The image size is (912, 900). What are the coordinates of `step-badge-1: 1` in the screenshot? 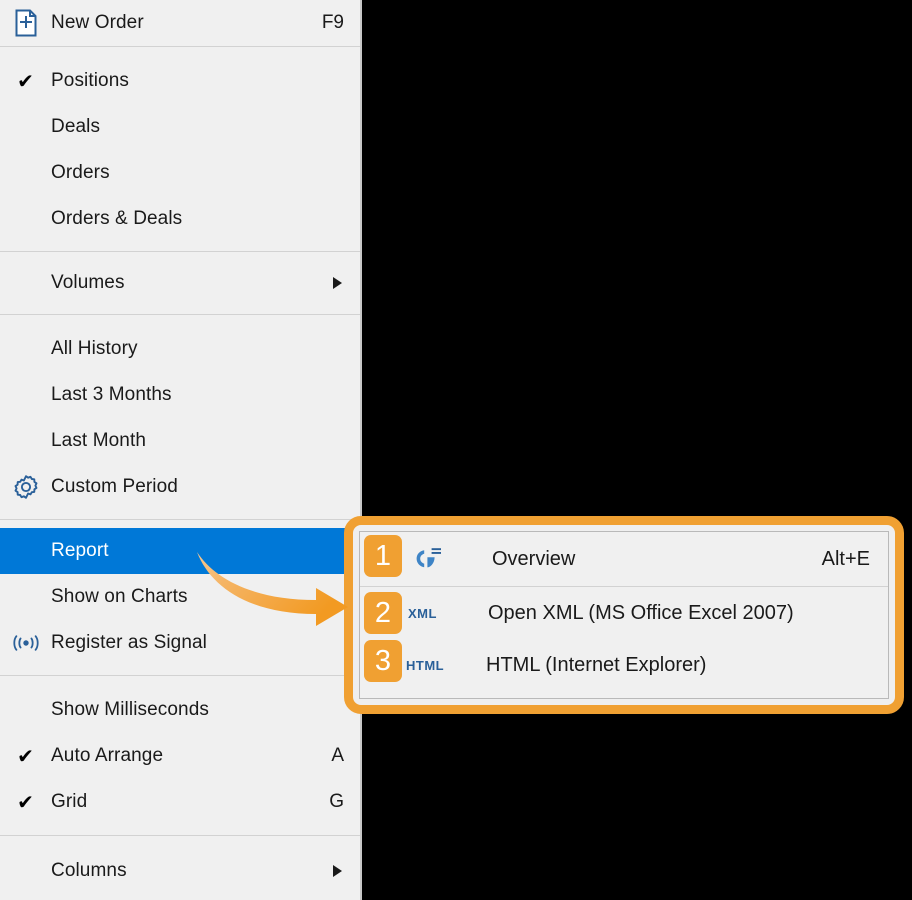 It's located at (383, 556).